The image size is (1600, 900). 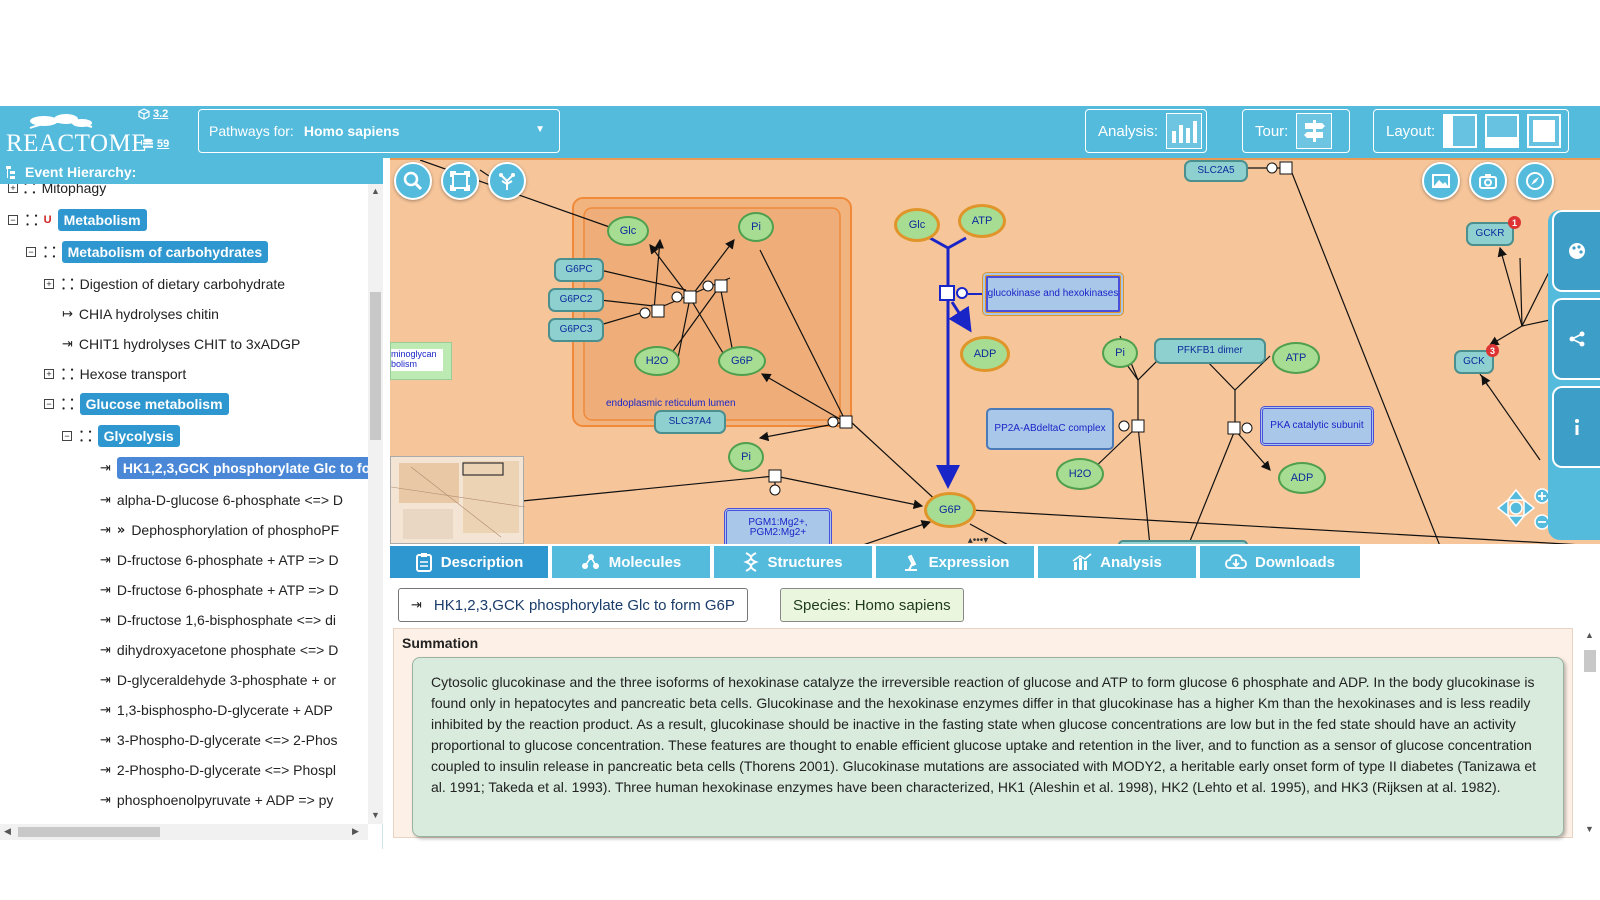 I want to click on node-adp-right: ADP, so click(x=1302, y=478).